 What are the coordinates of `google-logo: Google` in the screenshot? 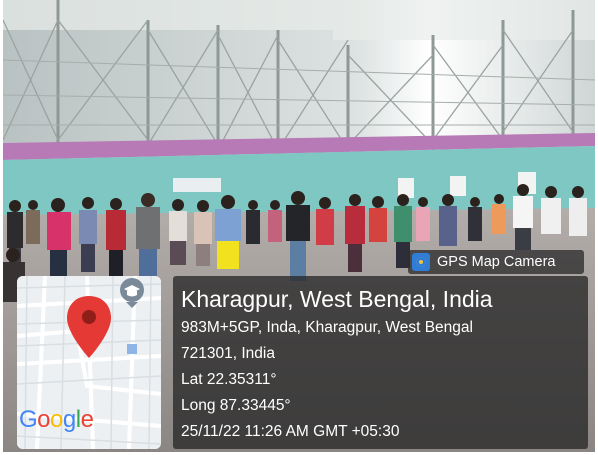 It's located at (56, 419).